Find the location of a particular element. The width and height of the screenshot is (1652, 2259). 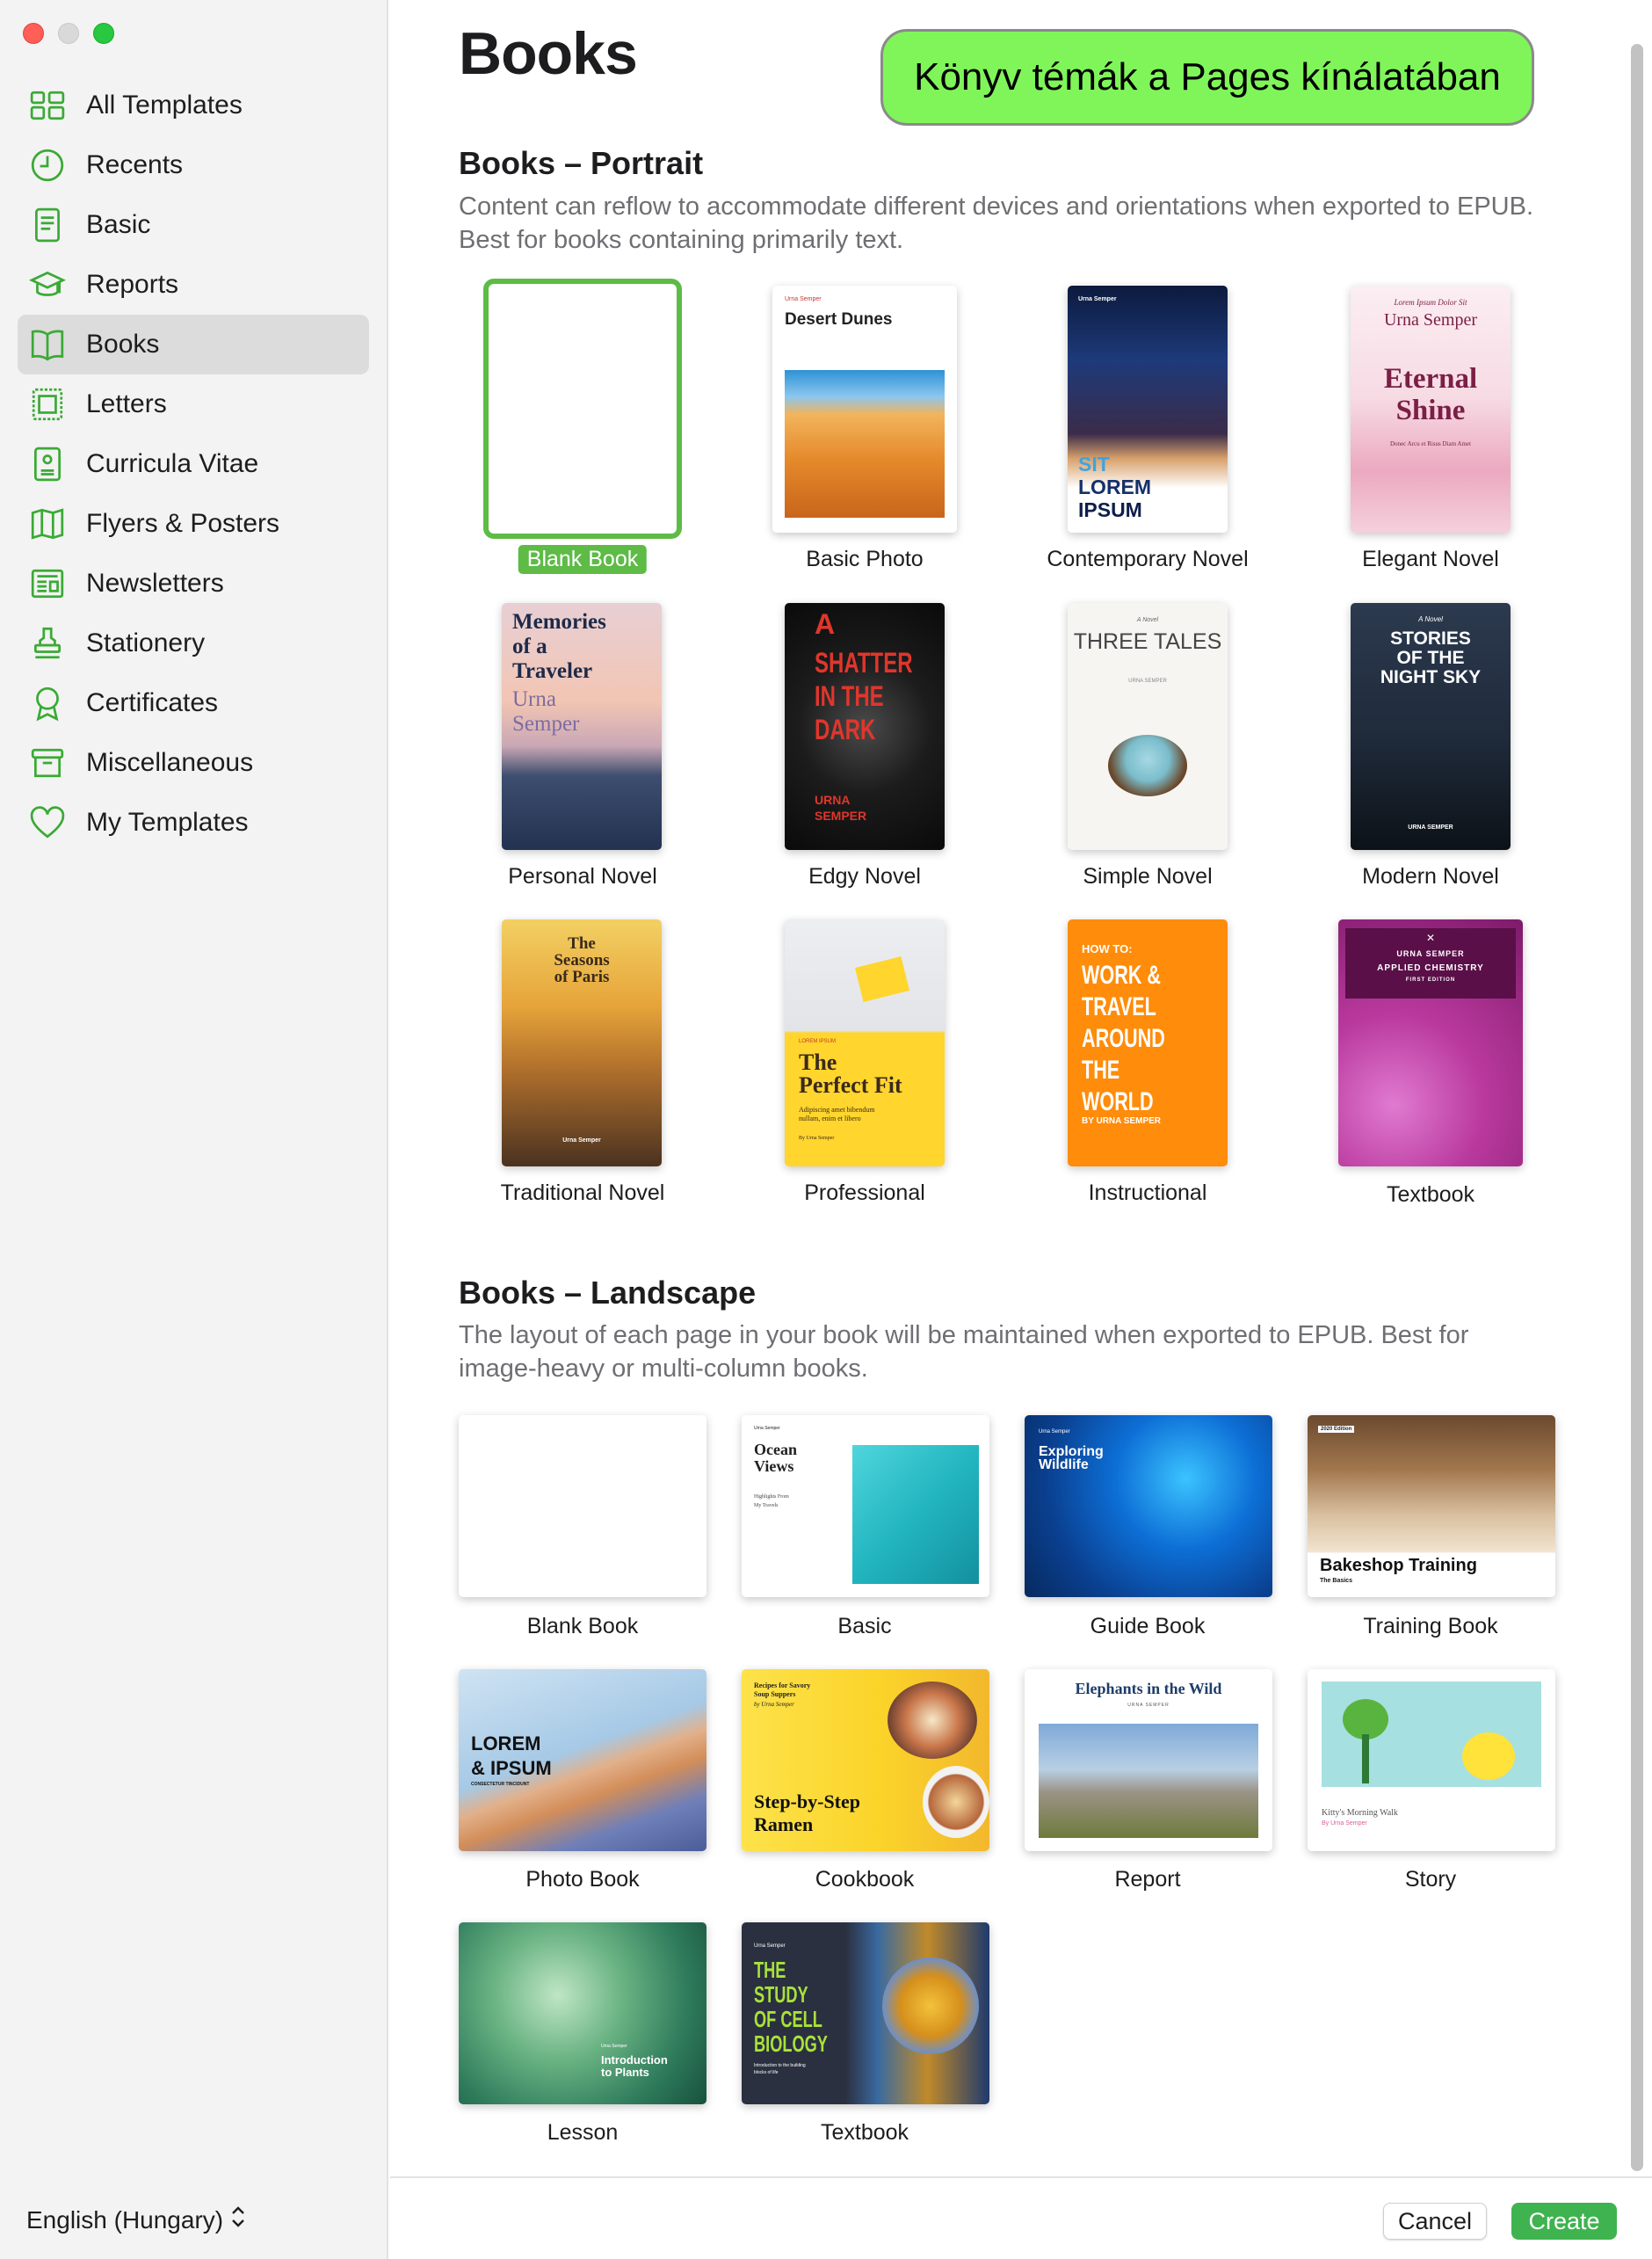

cover-title-line: Traveler is located at coordinates (553, 671).